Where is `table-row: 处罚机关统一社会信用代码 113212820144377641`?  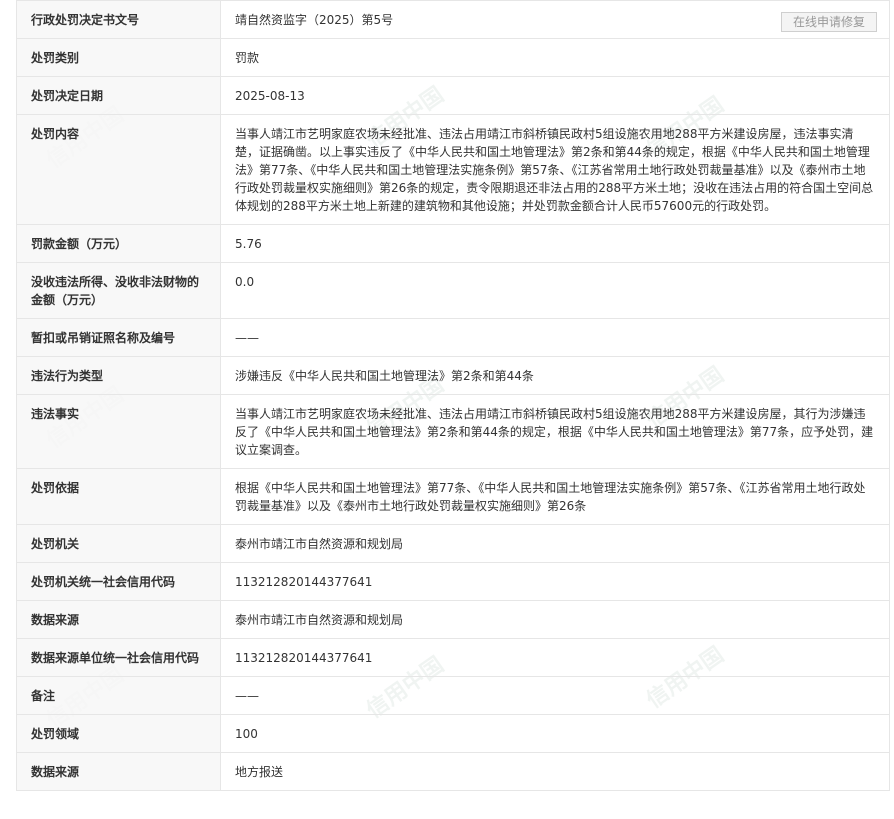
table-row: 处罚机关统一社会信用代码 113212820144377641 is located at coordinates (453, 581).